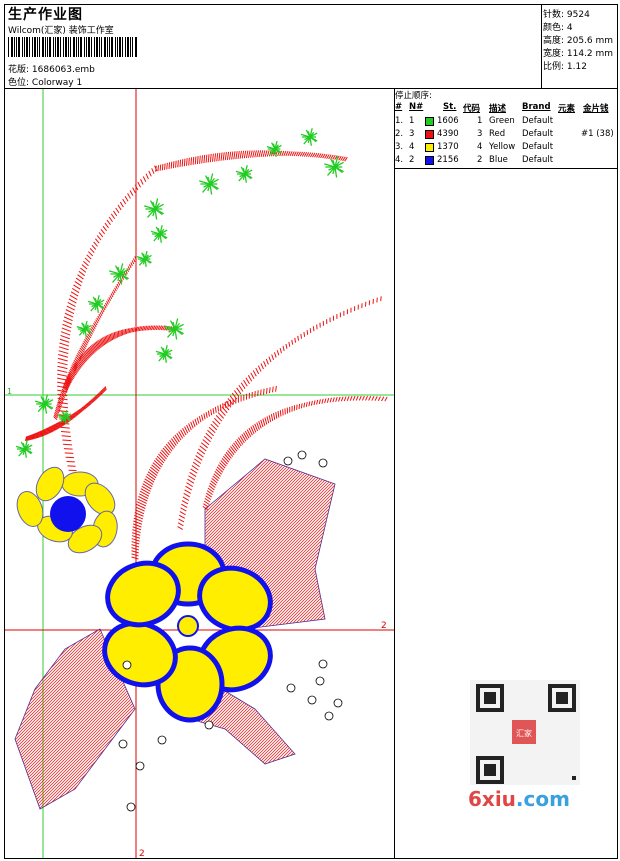 The image size is (620, 861). What do you see at coordinates (472, 109) in the screenshot?
I see `col-code: 代码` at bounding box center [472, 109].